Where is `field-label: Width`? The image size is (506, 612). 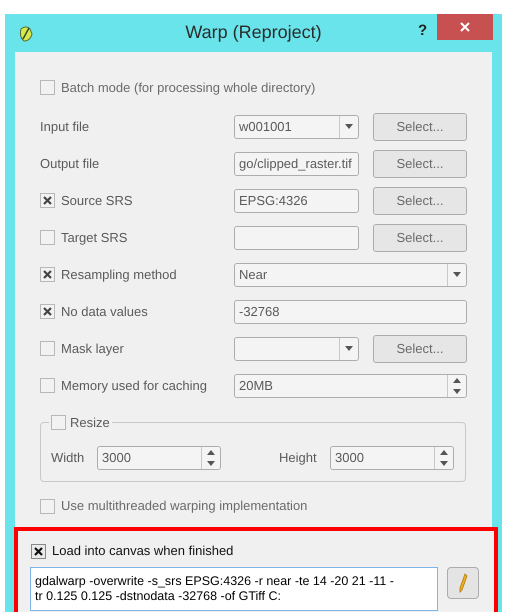 field-label: Width is located at coordinates (68, 458).